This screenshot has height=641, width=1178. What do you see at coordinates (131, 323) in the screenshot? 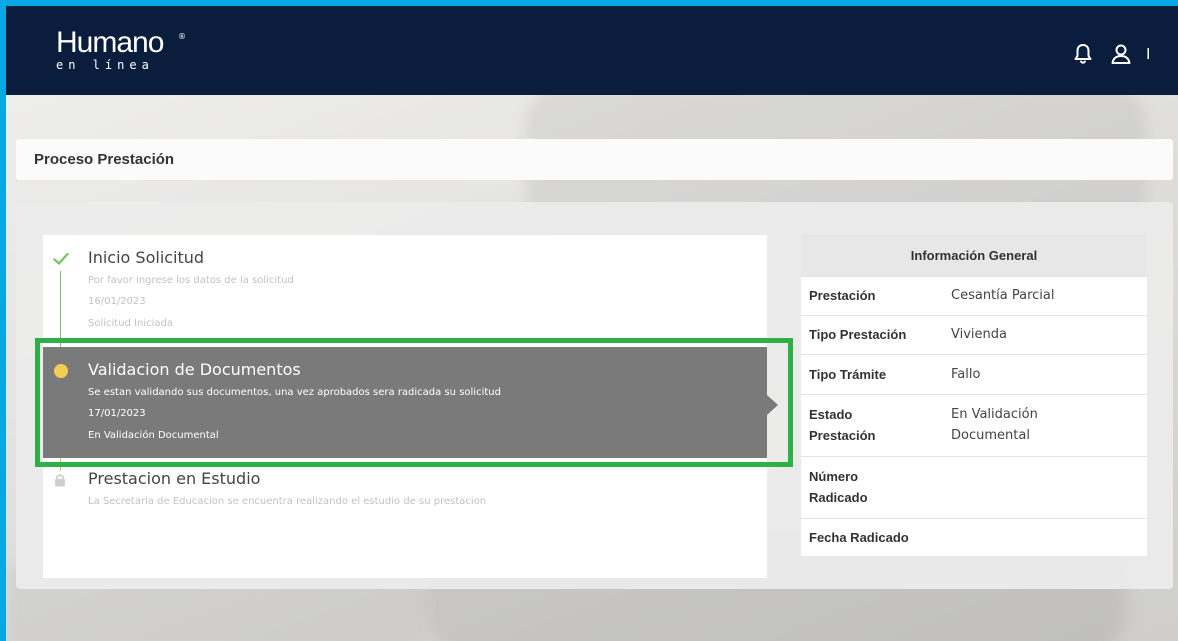
I see `step-status: Solicitud Iniciada` at bounding box center [131, 323].